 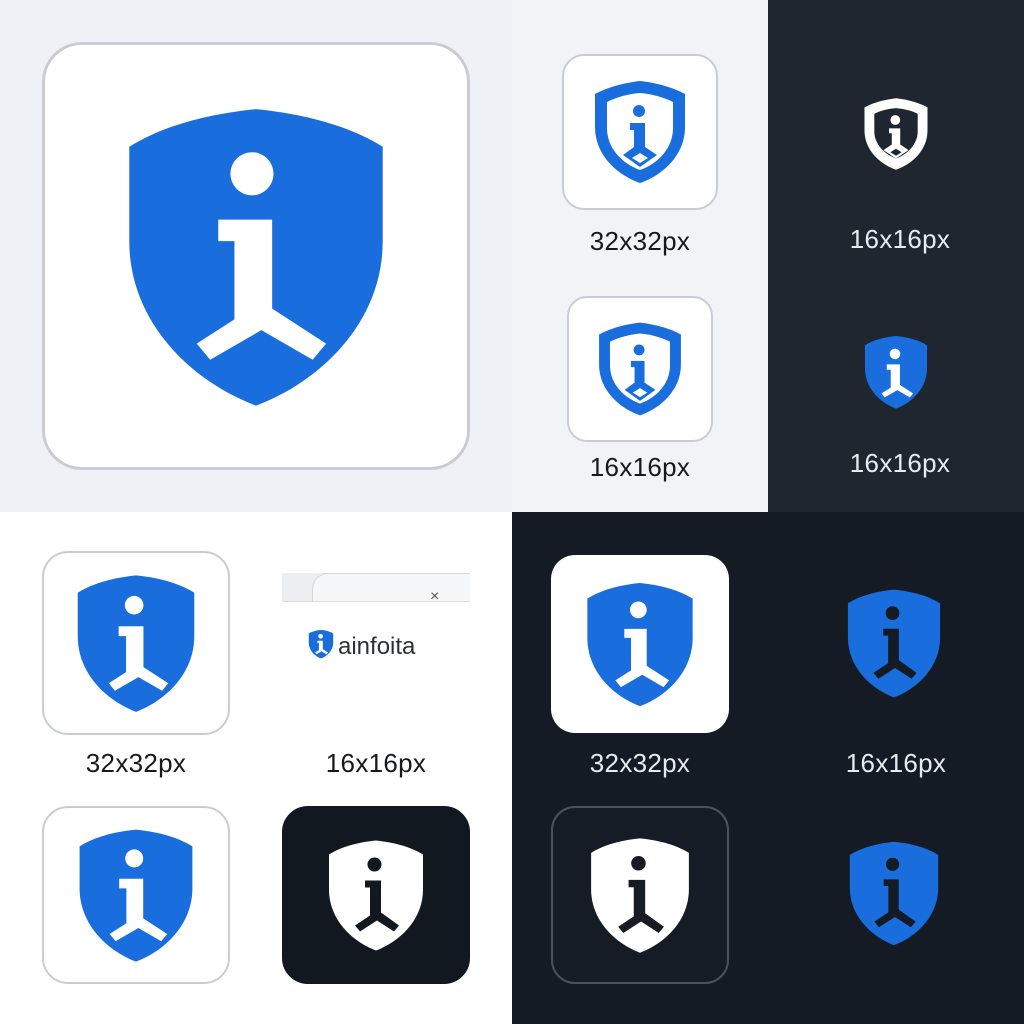 I want to click on icon-tile-16-light, so click(x=640, y=369).